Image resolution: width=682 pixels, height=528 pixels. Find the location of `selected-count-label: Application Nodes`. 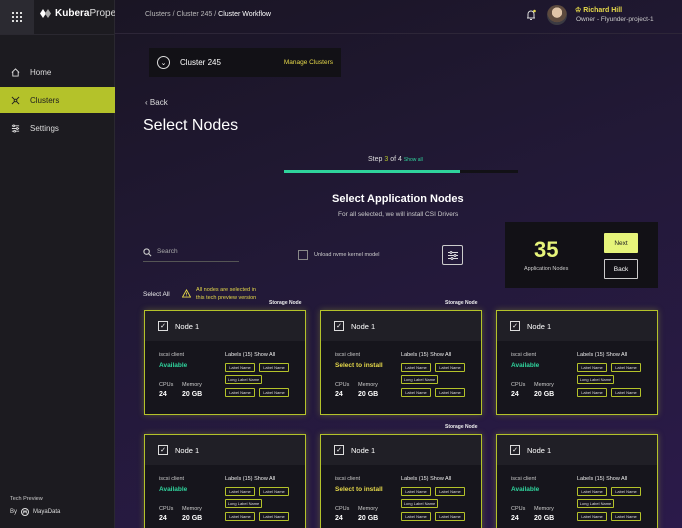

selected-count-label: Application Nodes is located at coordinates (546, 269).